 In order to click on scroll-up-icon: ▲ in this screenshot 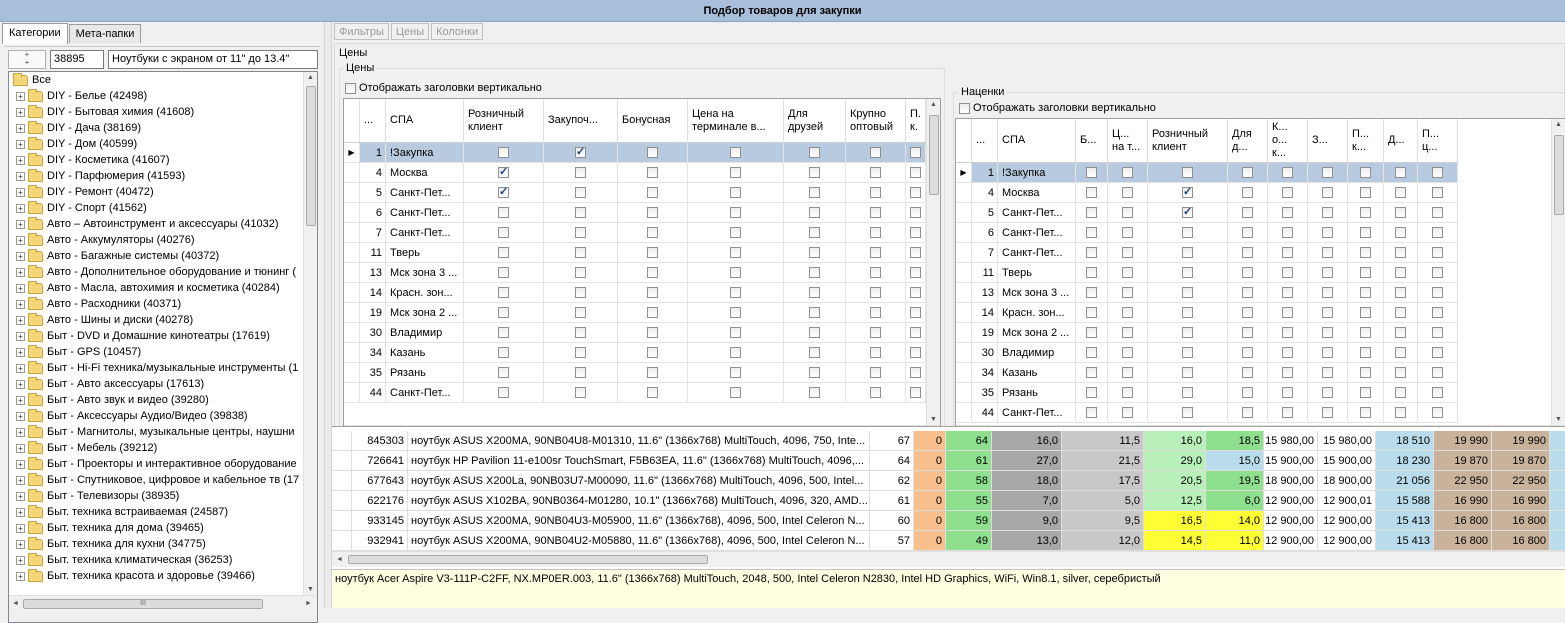, I will do `click(1558, 124)`.